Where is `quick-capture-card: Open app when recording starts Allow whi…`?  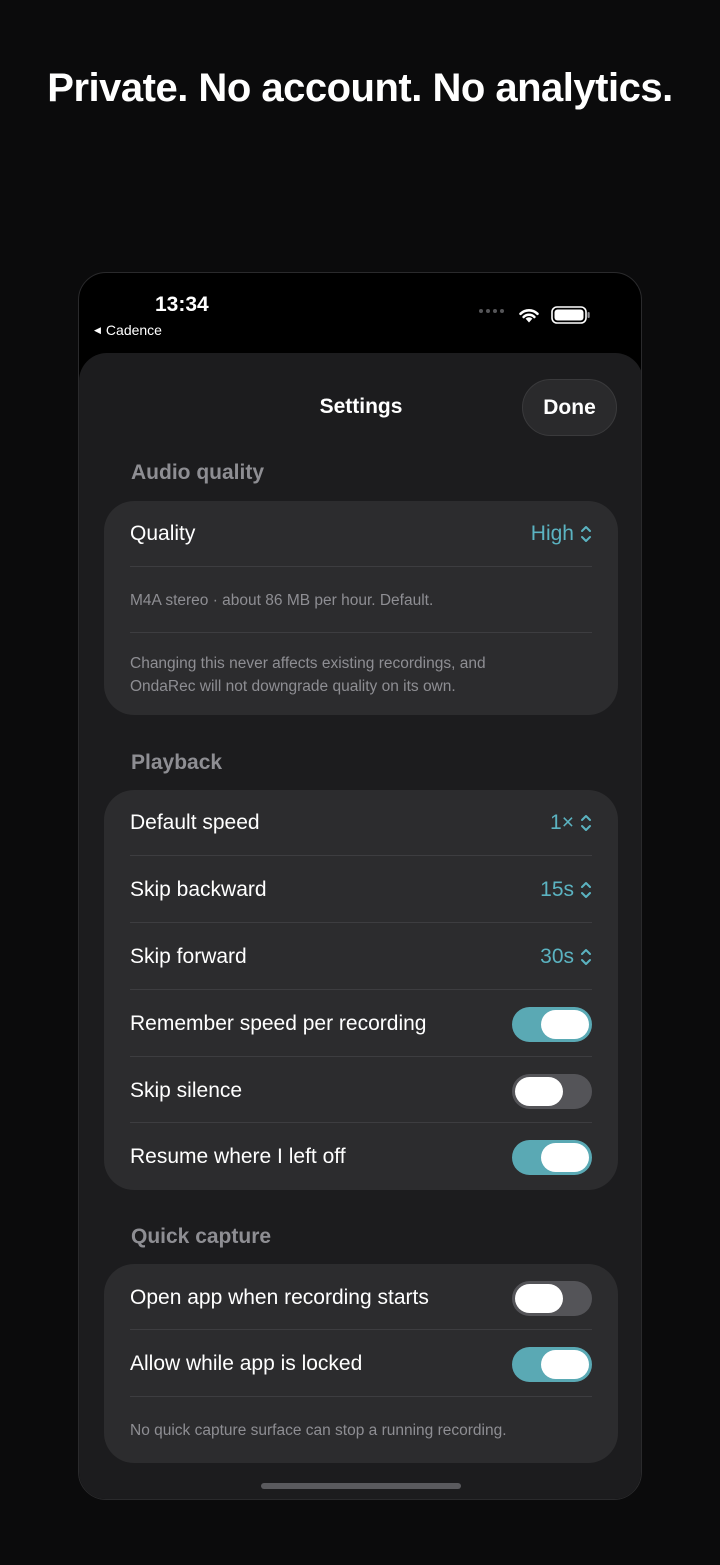 quick-capture-card: Open app when recording starts Allow whi… is located at coordinates (361, 1363).